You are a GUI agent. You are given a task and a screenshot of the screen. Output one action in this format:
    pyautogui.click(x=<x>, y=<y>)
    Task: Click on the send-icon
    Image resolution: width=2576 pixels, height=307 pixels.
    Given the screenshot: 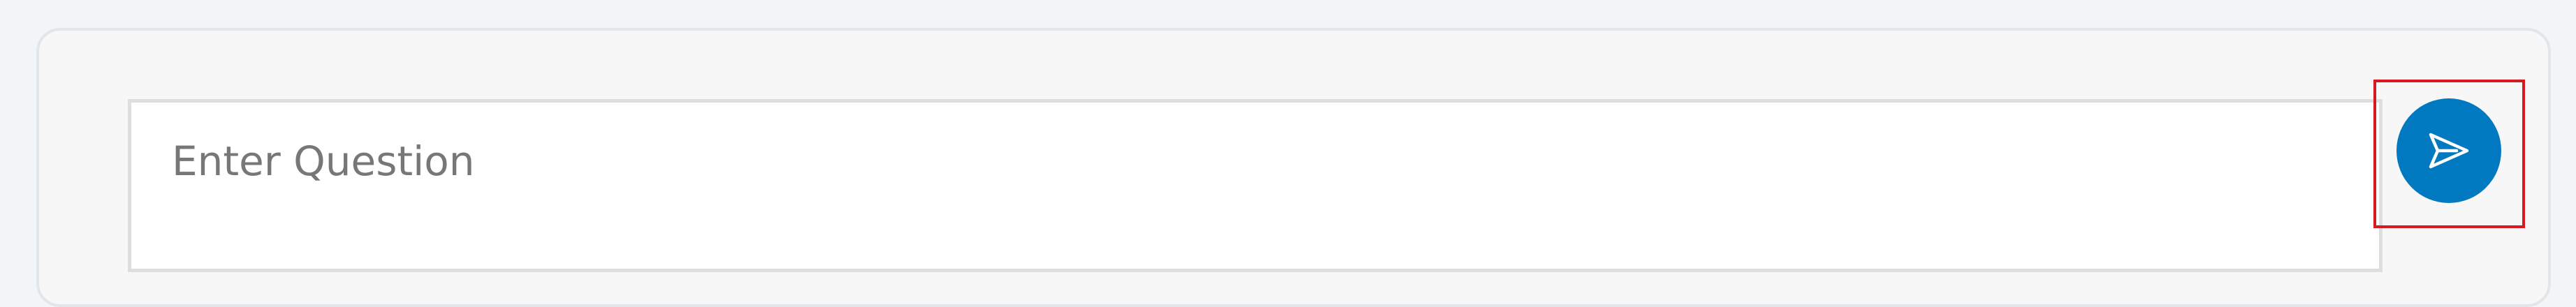 What is the action you would take?
    pyautogui.click(x=2449, y=151)
    